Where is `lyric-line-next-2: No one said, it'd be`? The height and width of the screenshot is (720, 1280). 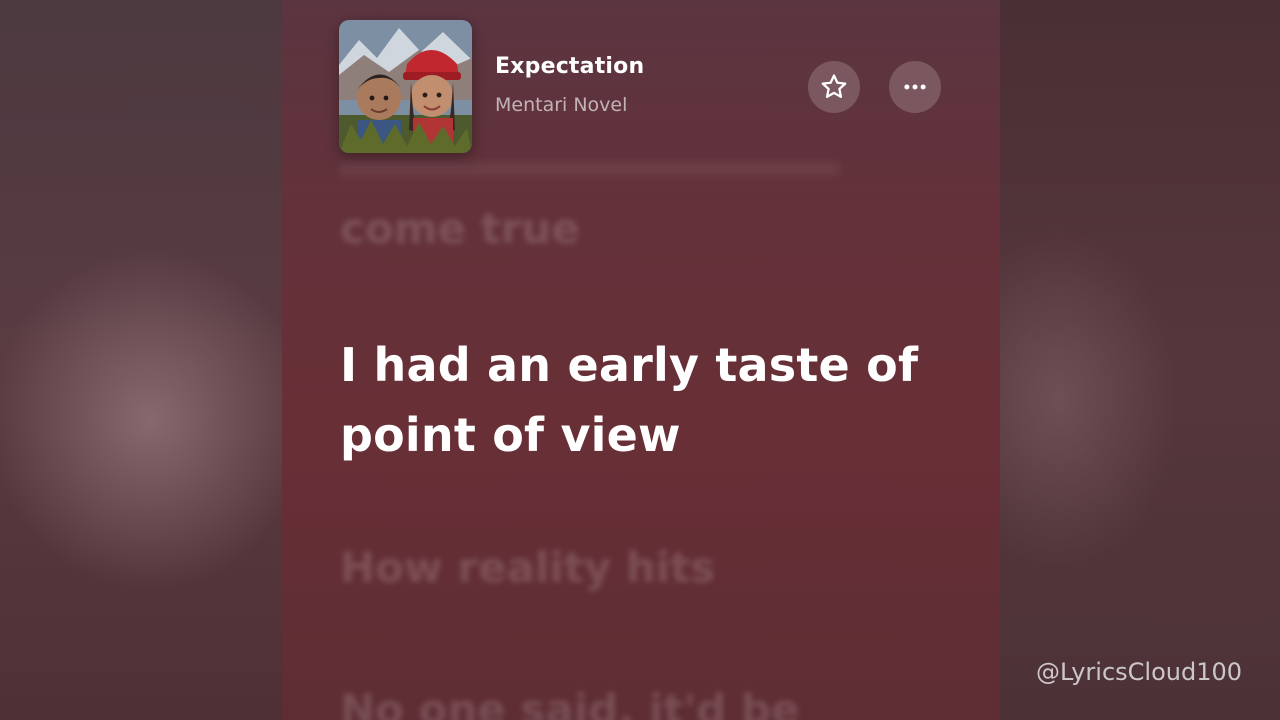
lyric-line-next-2: No one said, it'd be is located at coordinates (569, 702).